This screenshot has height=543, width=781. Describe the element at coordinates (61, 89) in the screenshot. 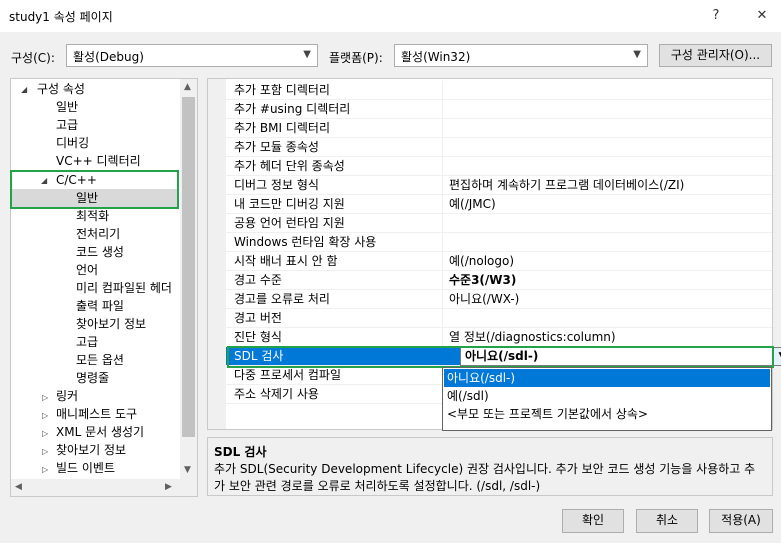

I see `tree-item-config-properties: 구성 속성` at that location.